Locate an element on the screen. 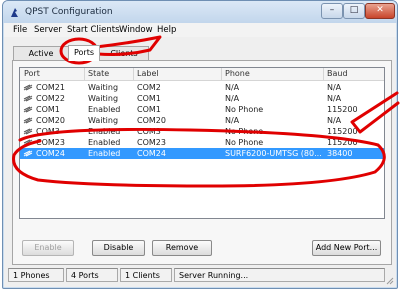  window-title: QPST Configuration is located at coordinates (69, 12).